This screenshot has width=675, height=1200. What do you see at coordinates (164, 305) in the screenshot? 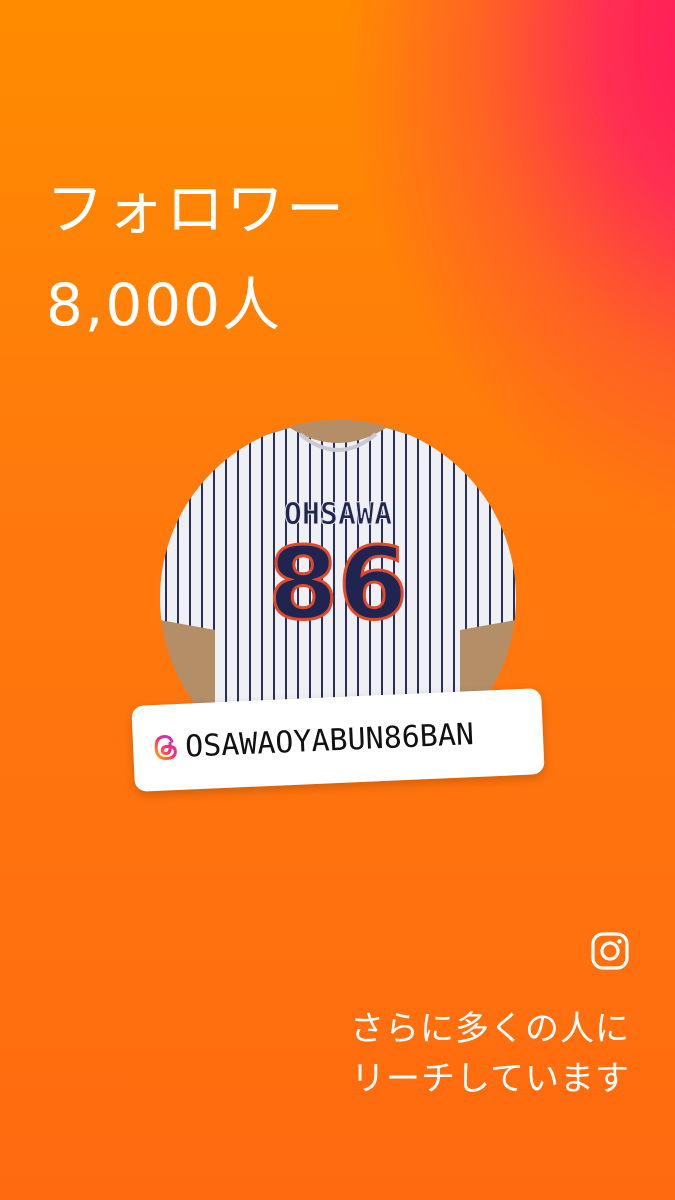
I see `follower-count: 8,000人` at bounding box center [164, 305].